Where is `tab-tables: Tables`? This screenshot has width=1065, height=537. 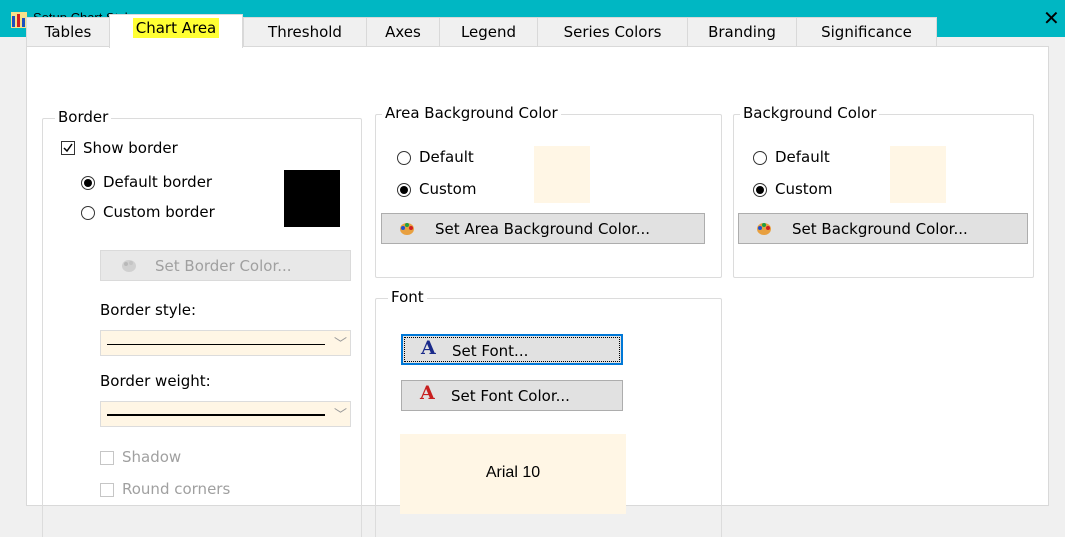
tab-tables: Tables is located at coordinates (68, 32).